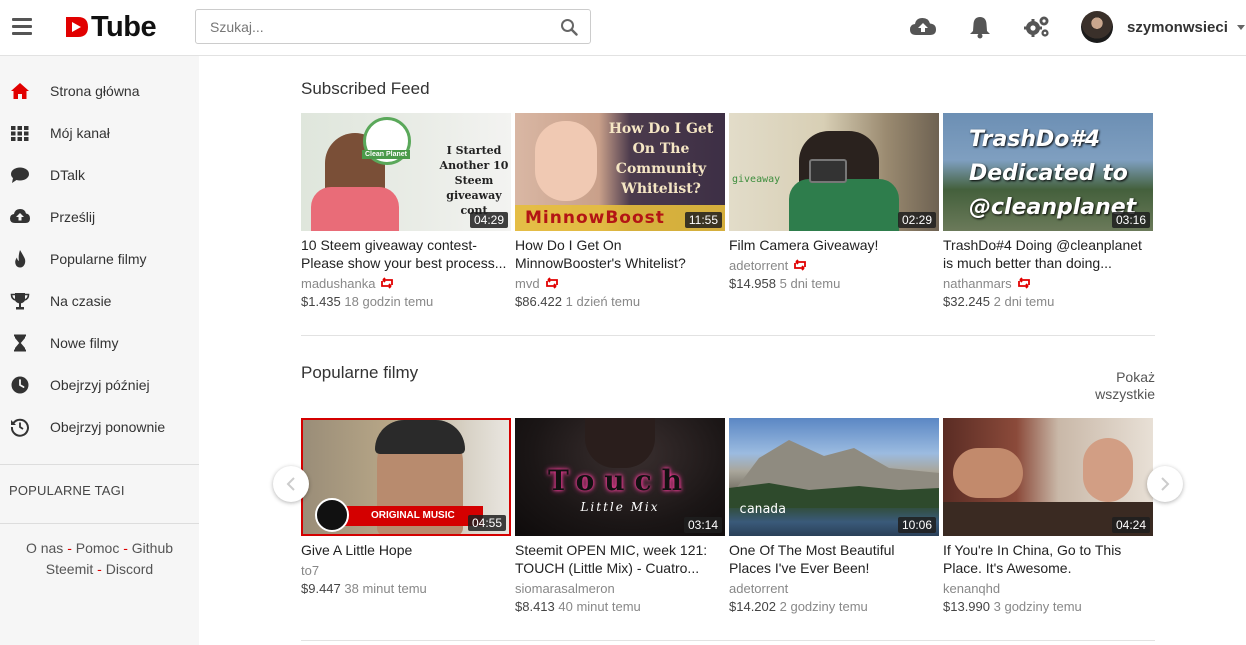 This screenshot has height=645, width=1246. What do you see at coordinates (966, 606) in the screenshot?
I see `video-price: $13.990` at bounding box center [966, 606].